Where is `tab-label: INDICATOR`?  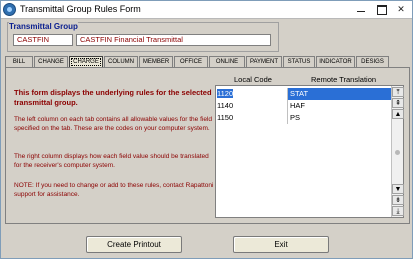 tab-label: INDICATOR is located at coordinates (335, 62).